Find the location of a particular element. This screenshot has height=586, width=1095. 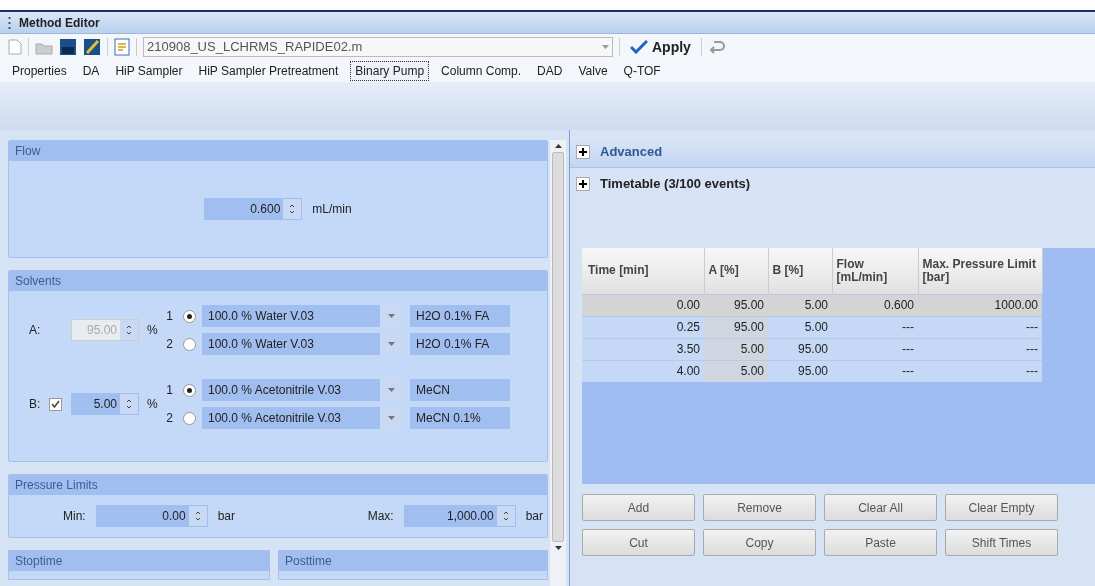

action-button: Paste is located at coordinates (880, 542).